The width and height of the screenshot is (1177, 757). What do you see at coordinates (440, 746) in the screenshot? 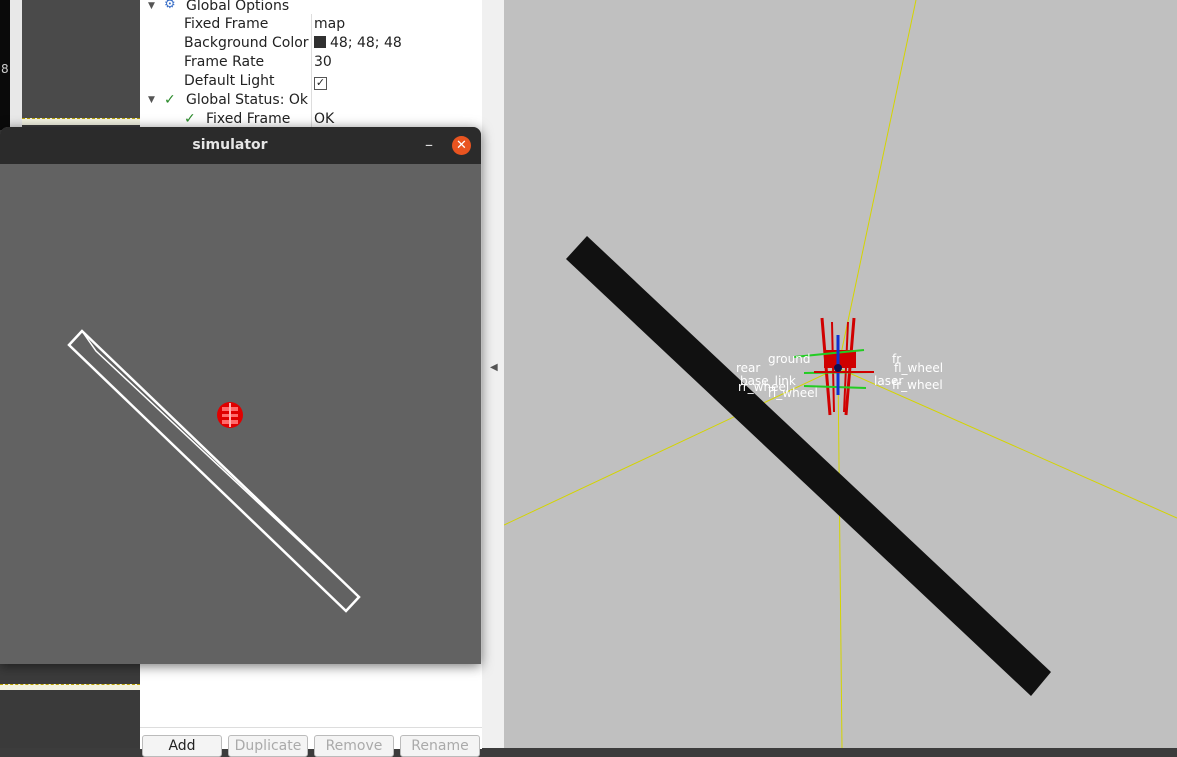
I see `rename-button: Rename` at bounding box center [440, 746].